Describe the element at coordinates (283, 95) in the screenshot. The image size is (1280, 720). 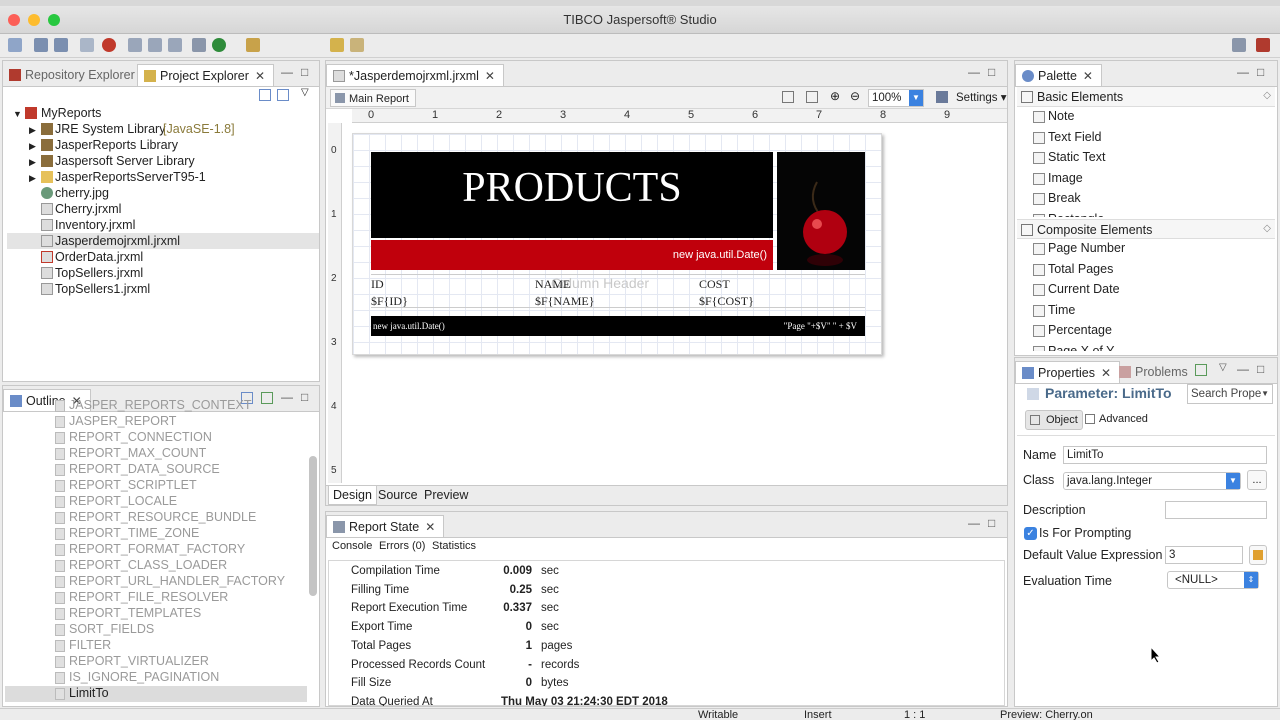
I see `link-editor-icon` at that location.